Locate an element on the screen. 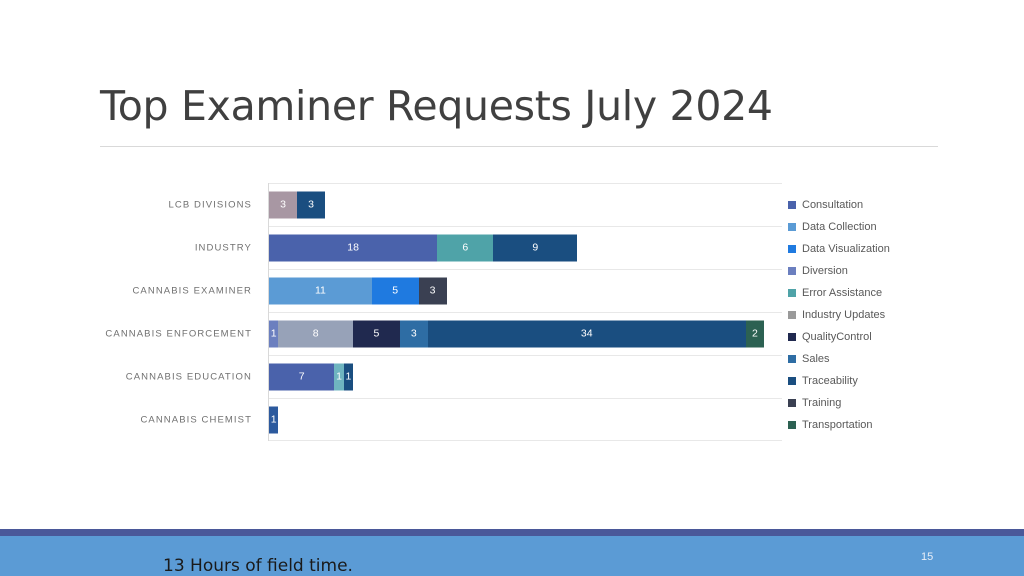 The image size is (1024, 576). category-label: CANNABIS CHEMIST is located at coordinates (196, 419).